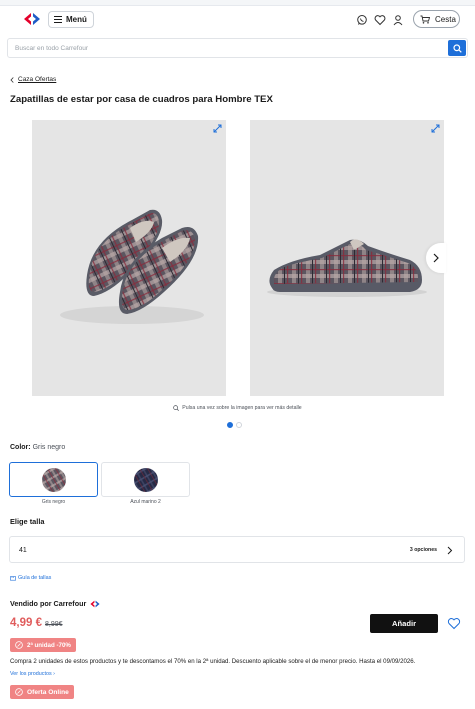 The width and height of the screenshot is (475, 709). Describe the element at coordinates (48, 692) in the screenshot. I see `online-badge-label: Oferta Online` at that location.